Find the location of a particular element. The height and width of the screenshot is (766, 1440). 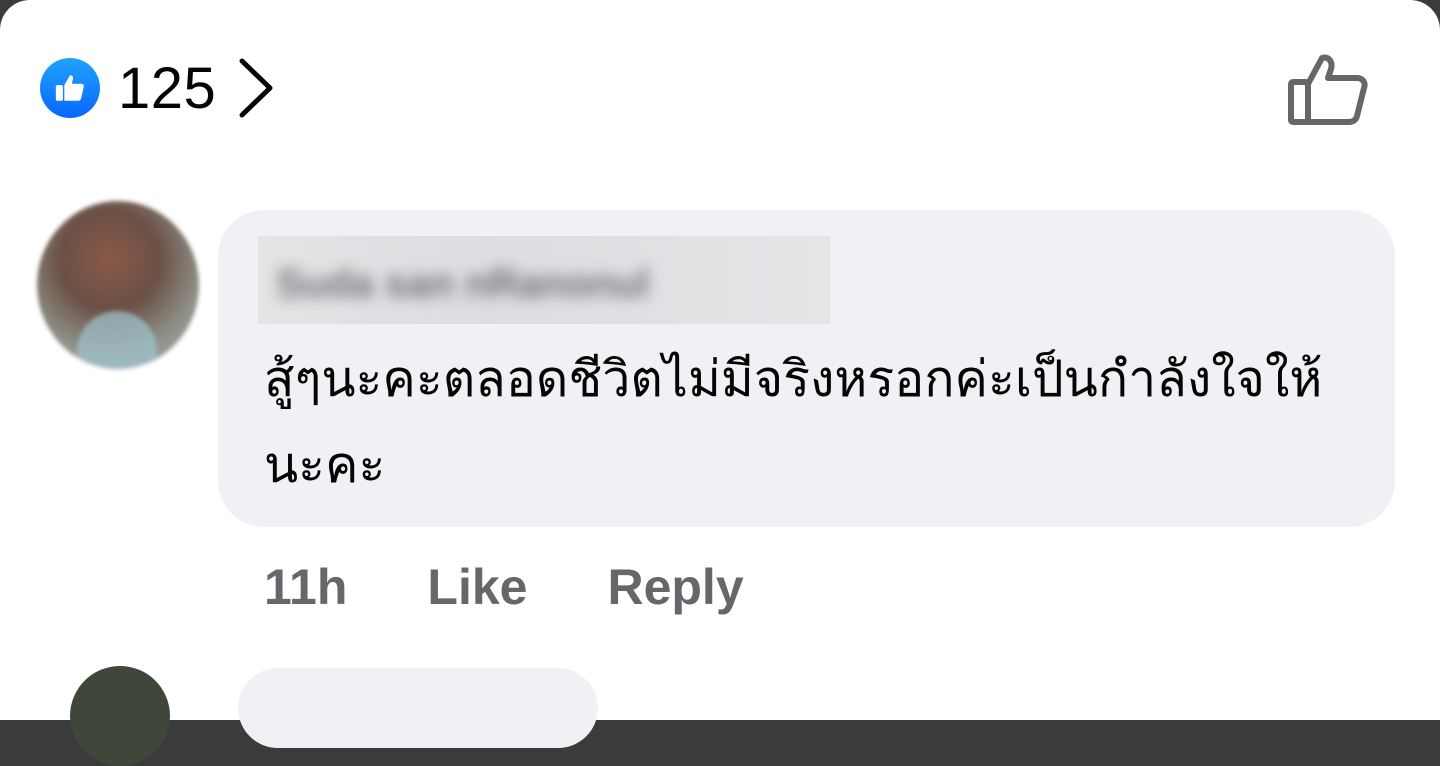

author-name-text: Suda san nRanonul is located at coordinates (463, 284).